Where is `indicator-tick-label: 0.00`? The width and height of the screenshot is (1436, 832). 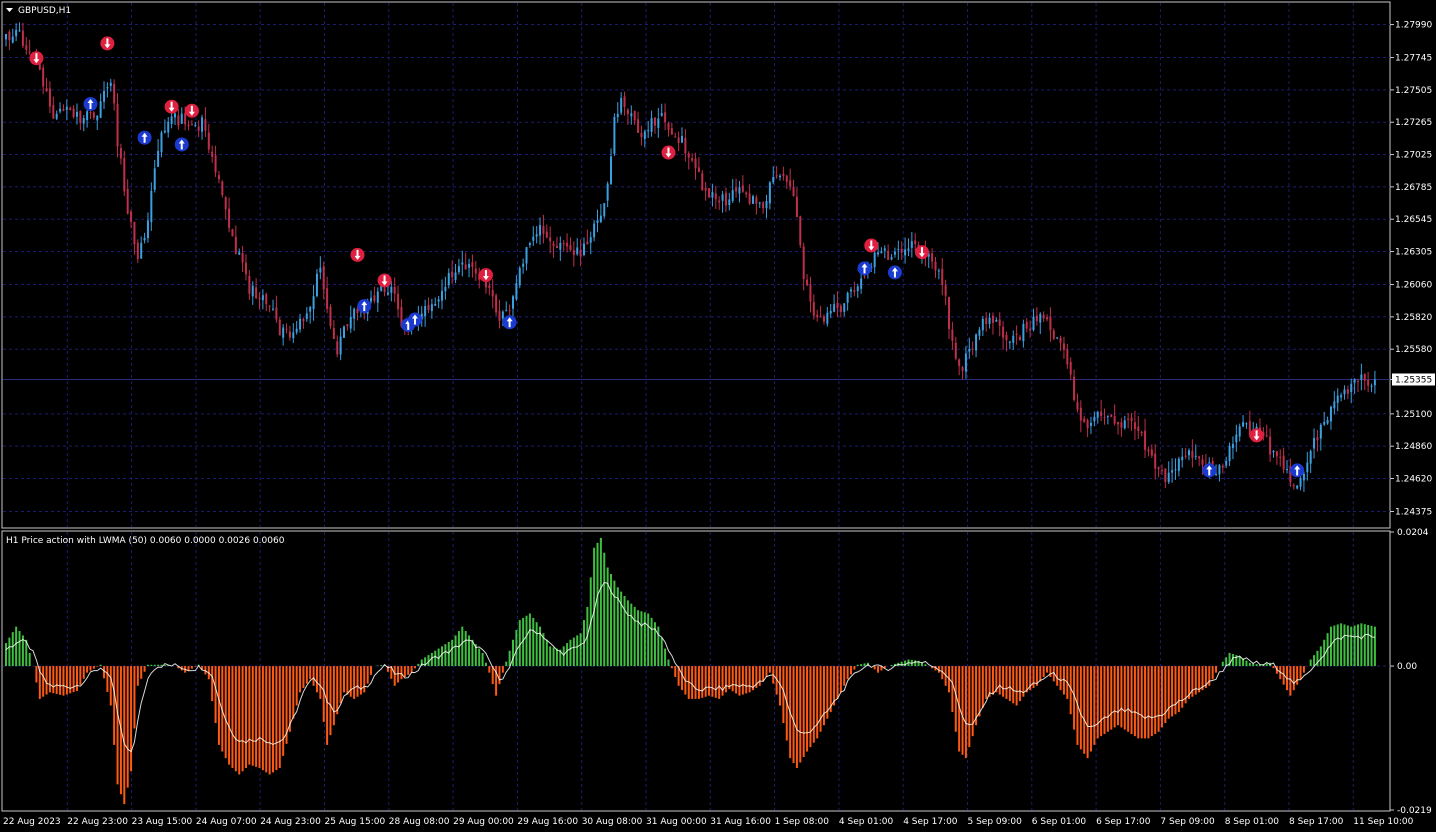
indicator-tick-label: 0.00 is located at coordinates (1407, 667).